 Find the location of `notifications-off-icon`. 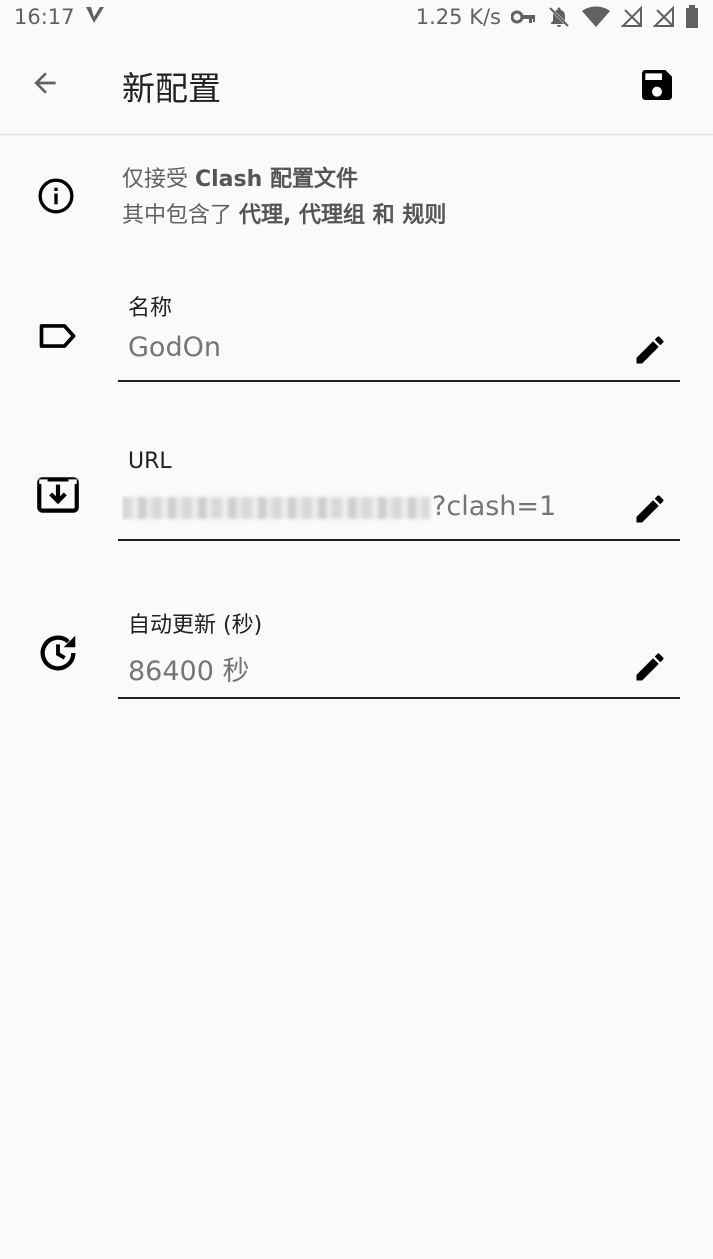

notifications-off-icon is located at coordinates (559, 17).